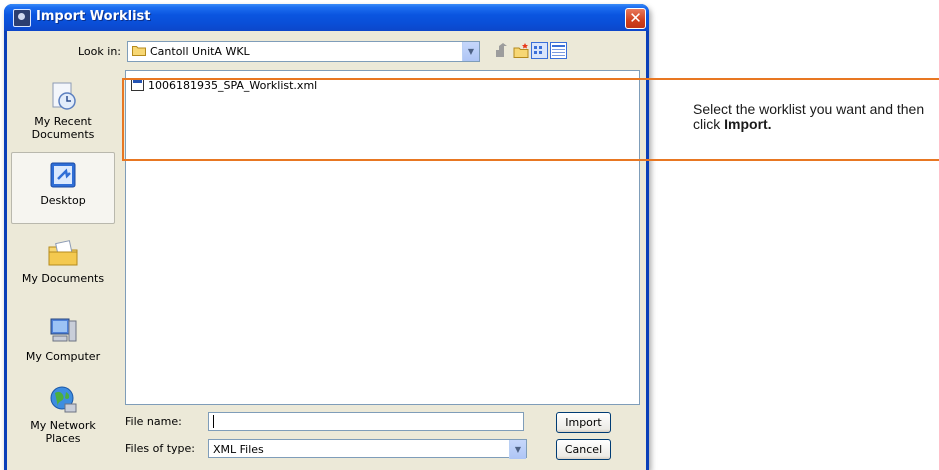  I want to click on details-view-icon, so click(558, 50).